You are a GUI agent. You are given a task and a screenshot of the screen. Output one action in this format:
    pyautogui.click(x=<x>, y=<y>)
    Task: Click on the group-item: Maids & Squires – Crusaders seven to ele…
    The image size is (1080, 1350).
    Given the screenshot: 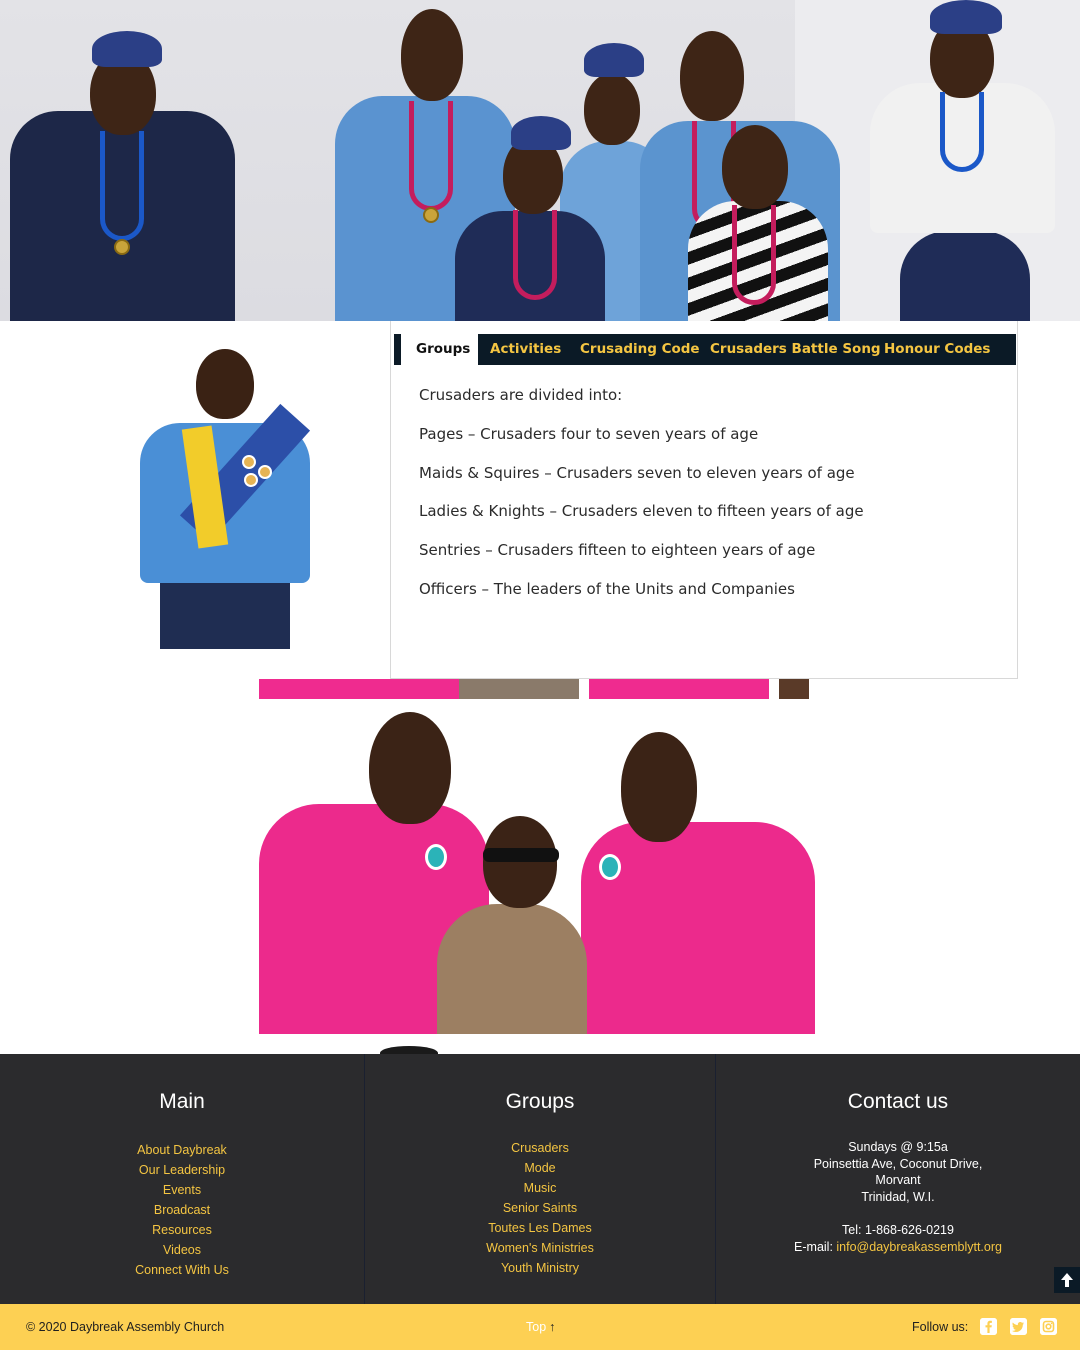 What is the action you would take?
    pyautogui.click(x=637, y=472)
    